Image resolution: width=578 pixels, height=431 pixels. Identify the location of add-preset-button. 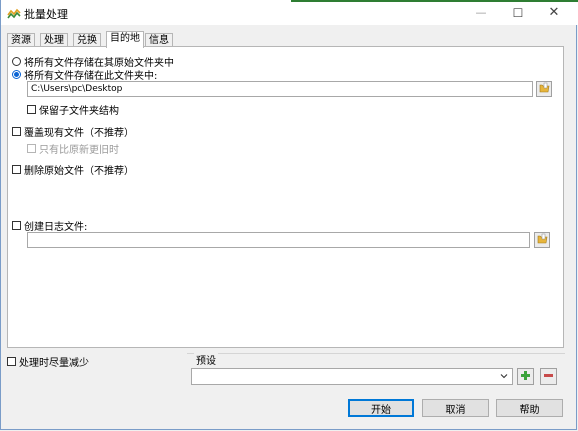
(525, 376).